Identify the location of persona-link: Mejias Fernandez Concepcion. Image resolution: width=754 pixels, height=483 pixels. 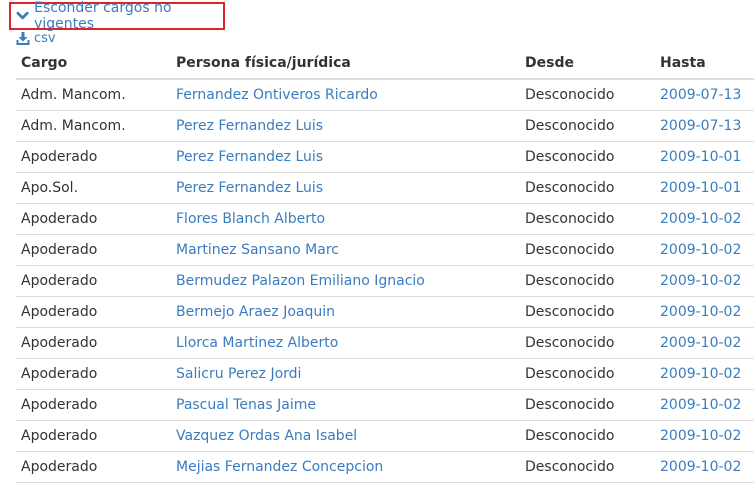
(279, 467).